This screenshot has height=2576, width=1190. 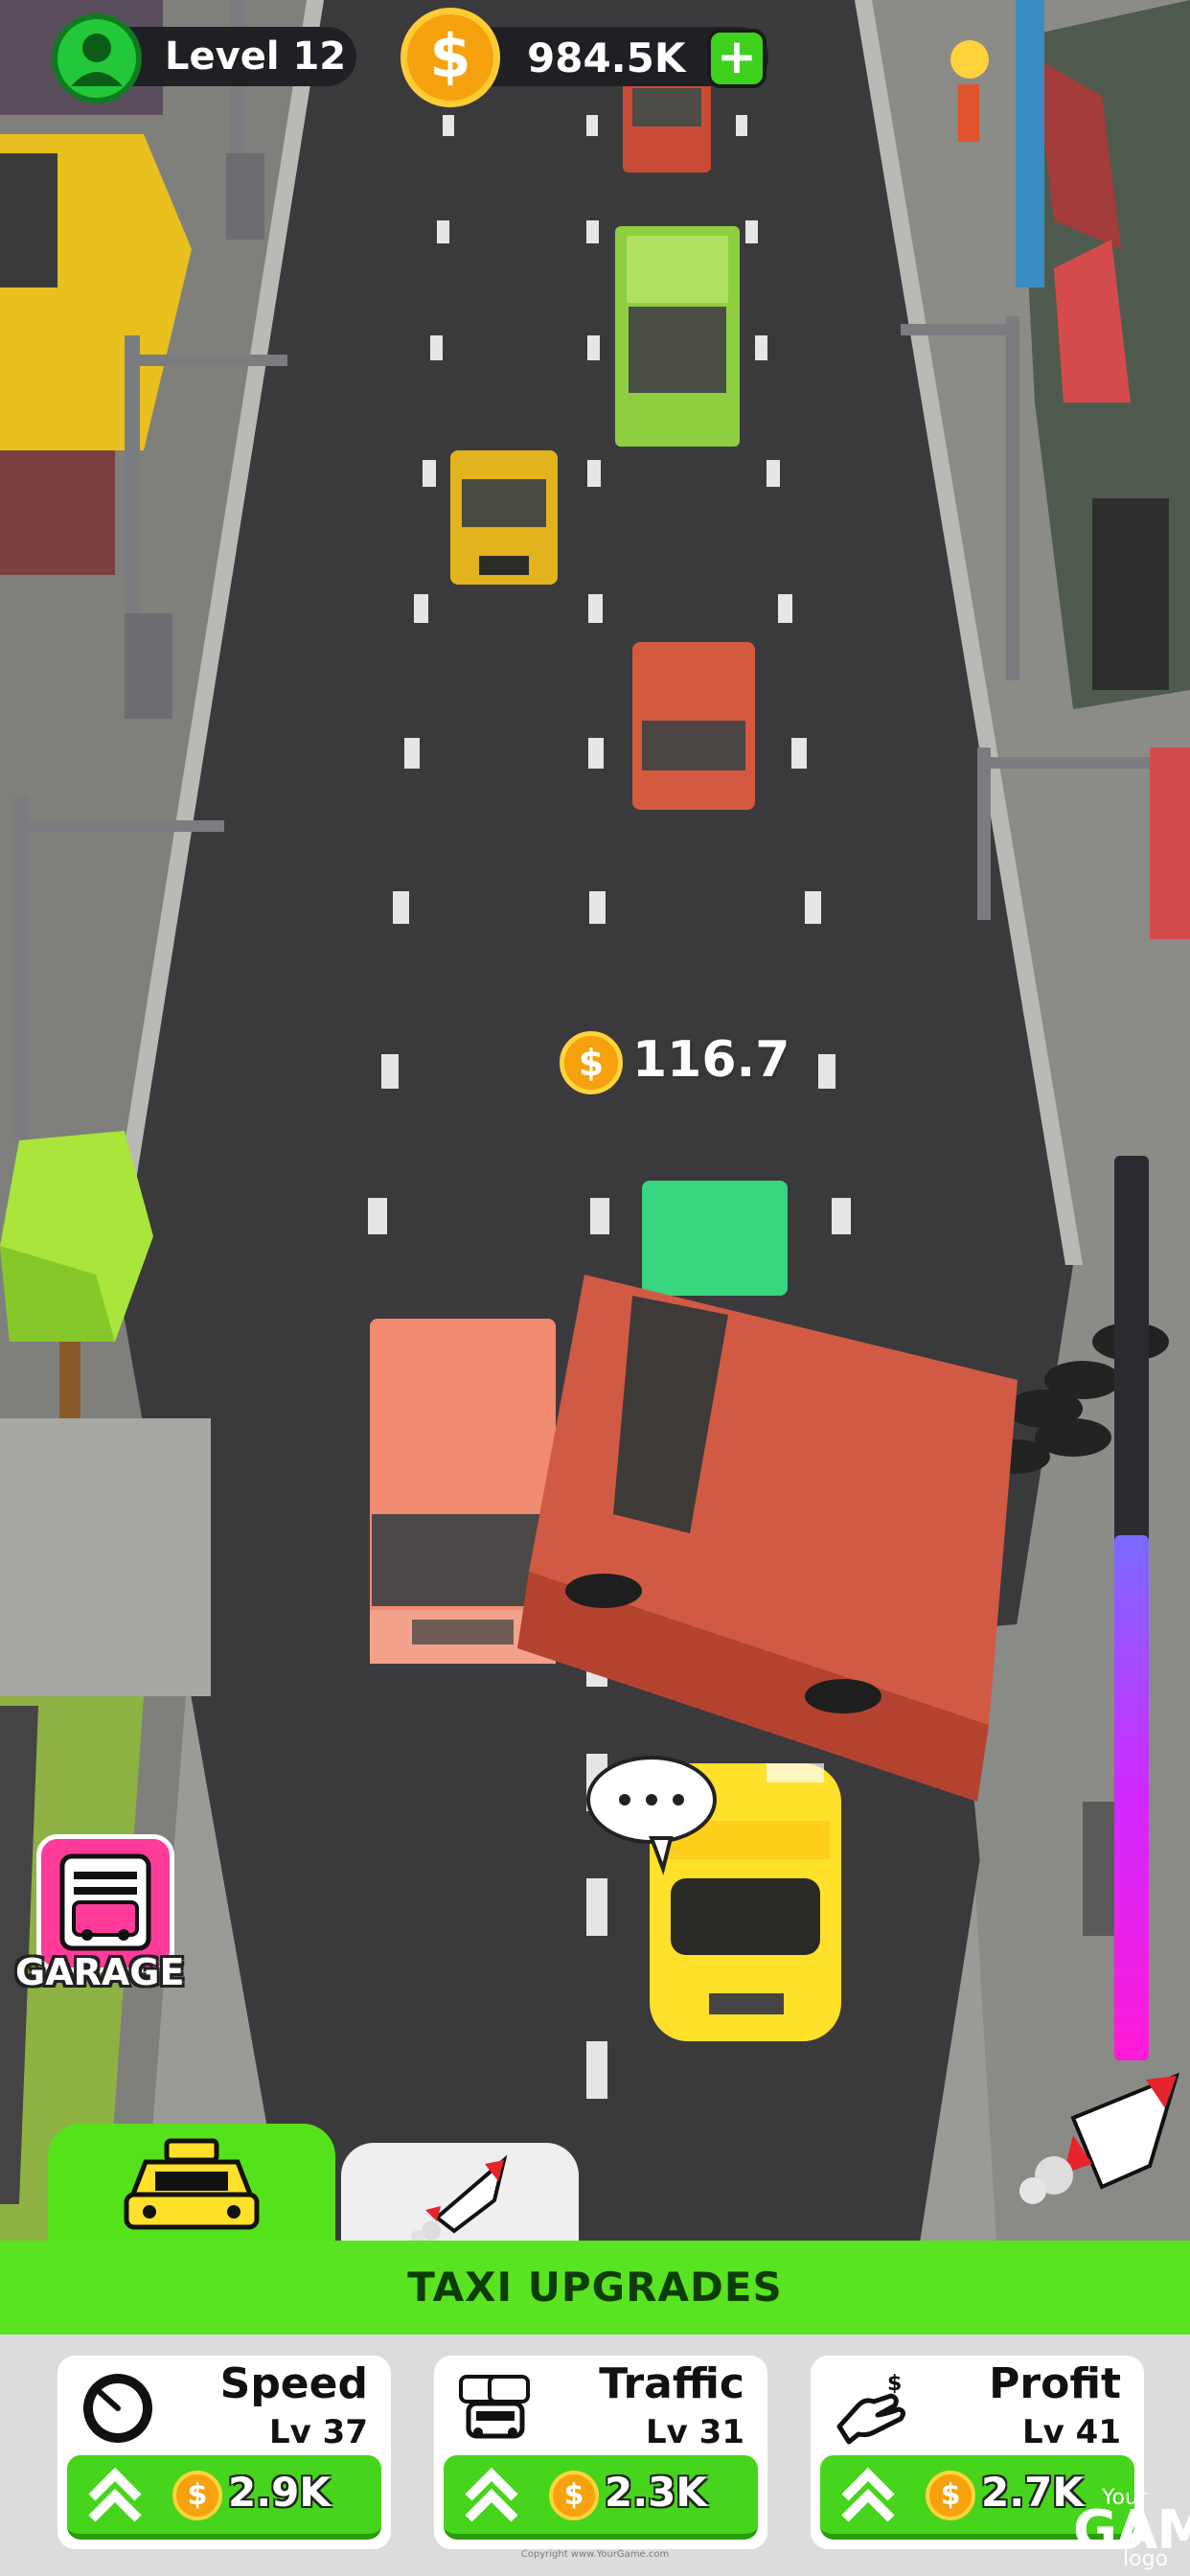 I want to click on van-yellow, so click(x=504, y=517).